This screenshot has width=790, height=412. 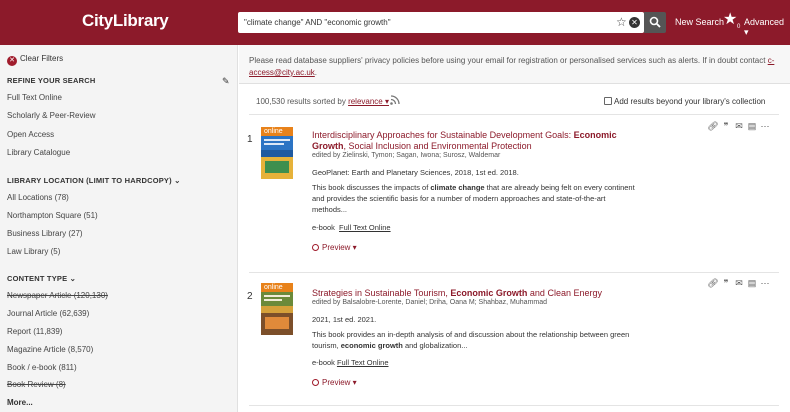 I want to click on content-item-journal: Journal Article (62,639), so click(x=48, y=313).